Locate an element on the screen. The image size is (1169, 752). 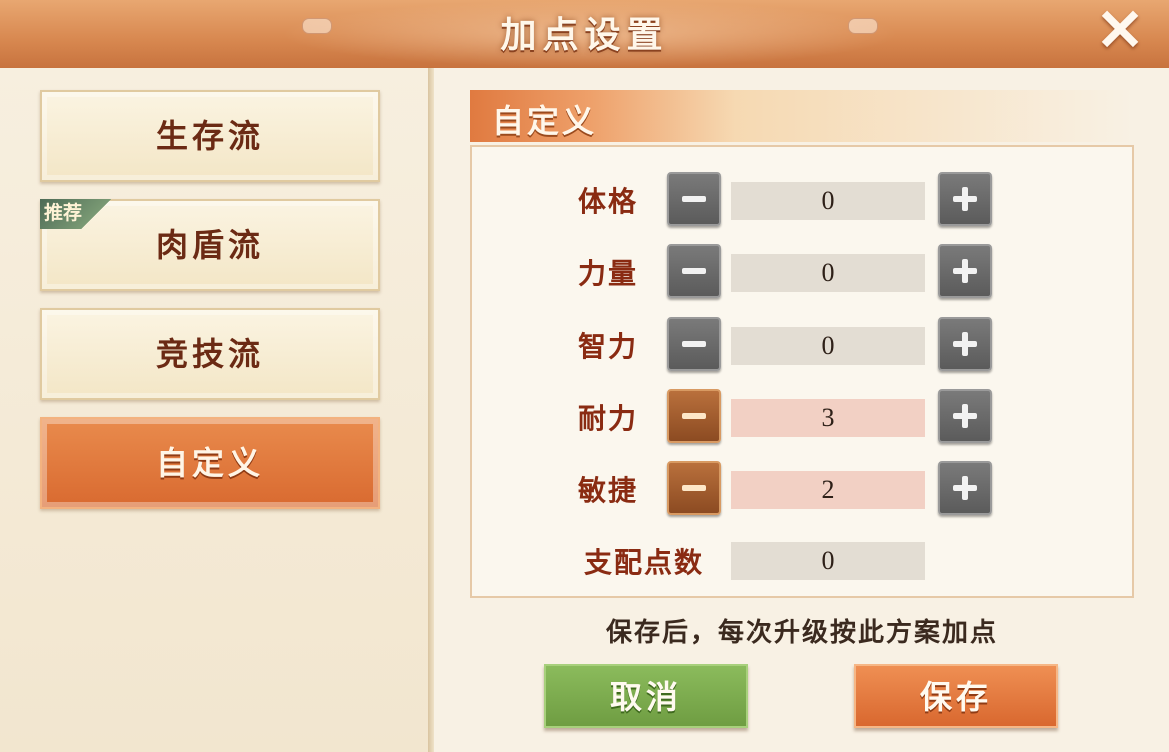
cancel-button: 取消 is located at coordinates (646, 696).